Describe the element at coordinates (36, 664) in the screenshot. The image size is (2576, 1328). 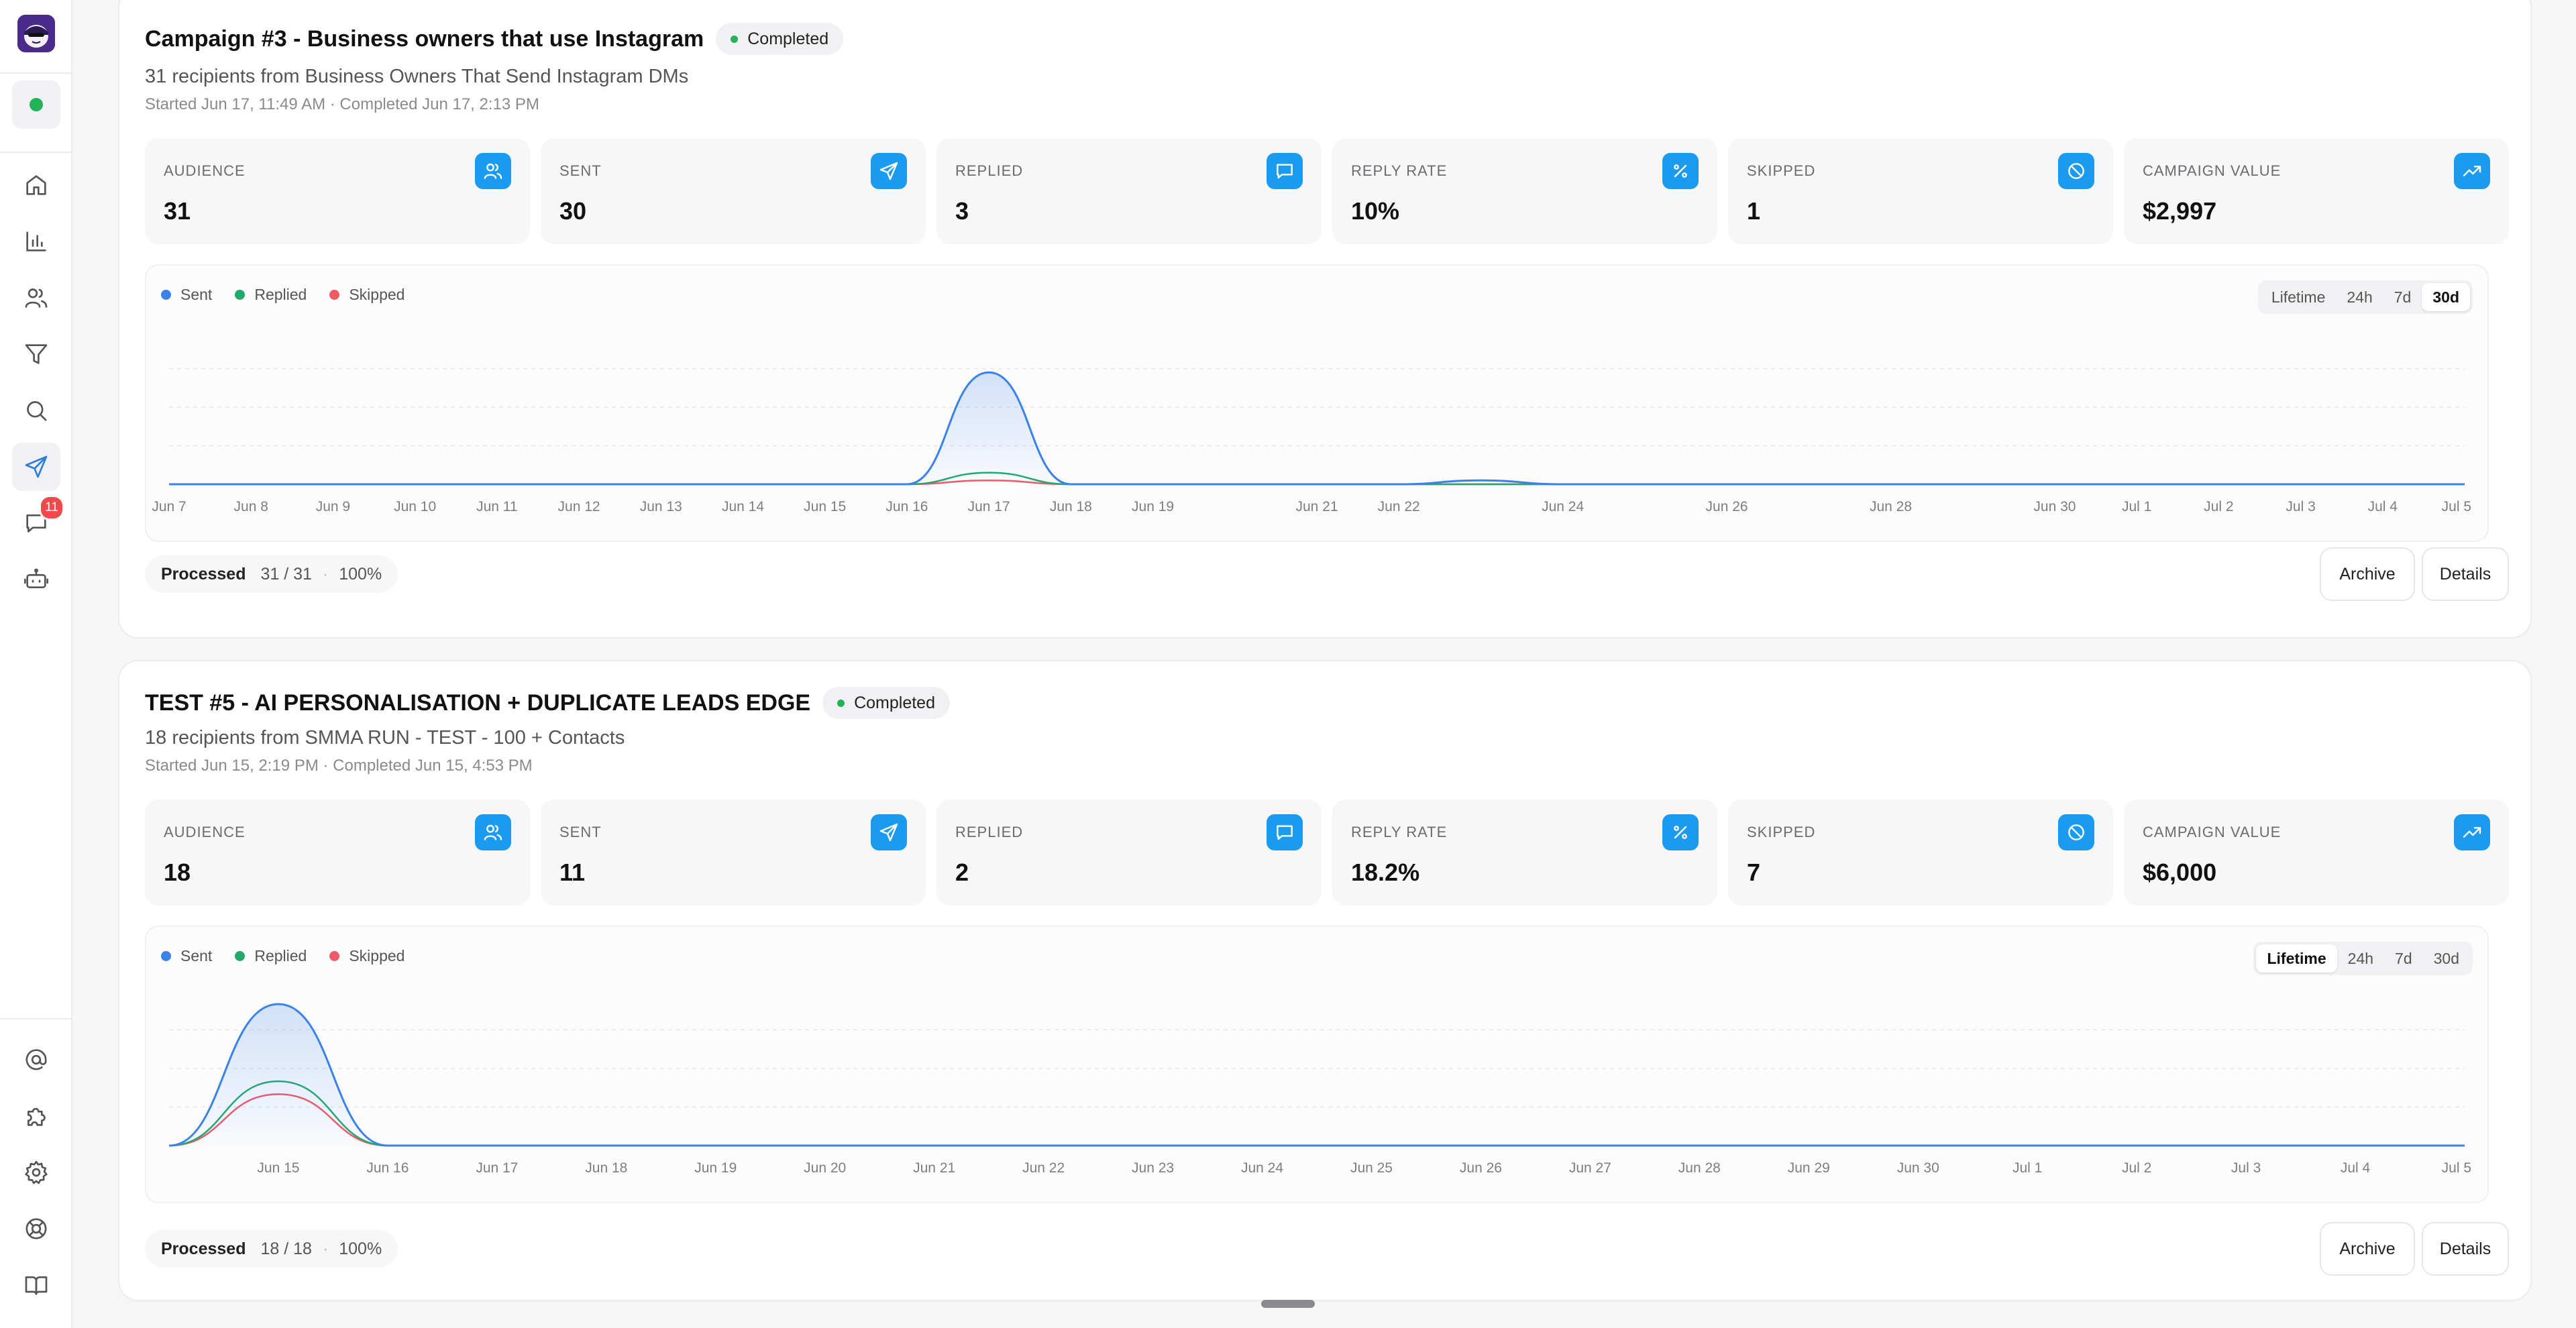
I see `sidebar: 11` at that location.